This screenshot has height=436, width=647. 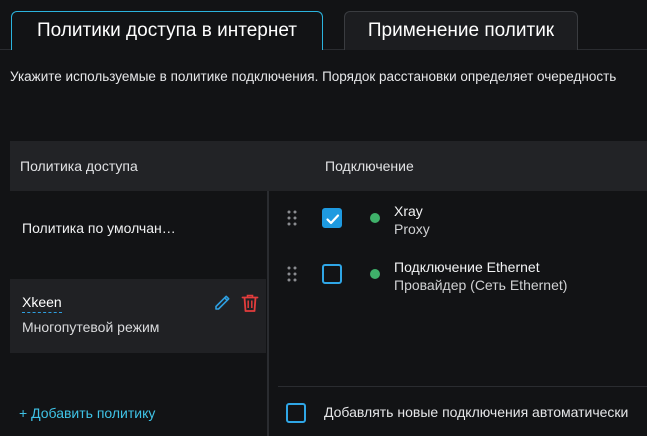 What do you see at coordinates (461, 30) in the screenshot?
I see `tab-policy-application: Применение политик` at bounding box center [461, 30].